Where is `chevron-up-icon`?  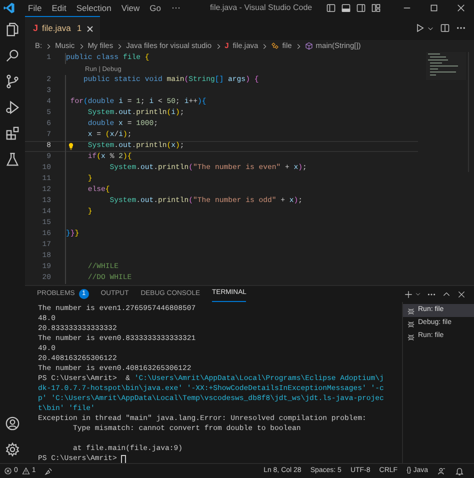
chevron-up-icon is located at coordinates (446, 294).